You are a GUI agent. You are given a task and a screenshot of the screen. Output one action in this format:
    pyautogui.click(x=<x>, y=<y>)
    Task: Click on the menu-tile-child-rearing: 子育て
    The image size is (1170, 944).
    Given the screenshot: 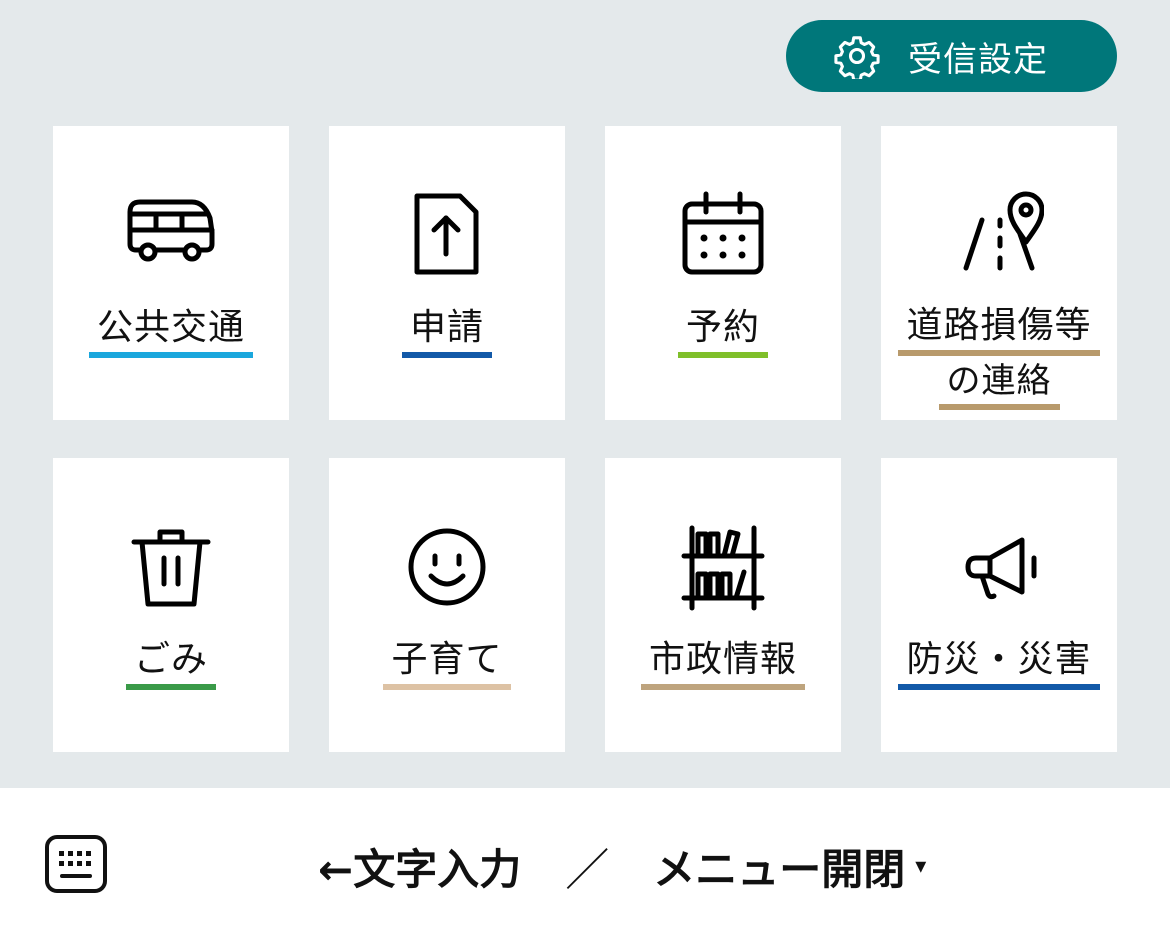 What is the action you would take?
    pyautogui.click(x=447, y=605)
    